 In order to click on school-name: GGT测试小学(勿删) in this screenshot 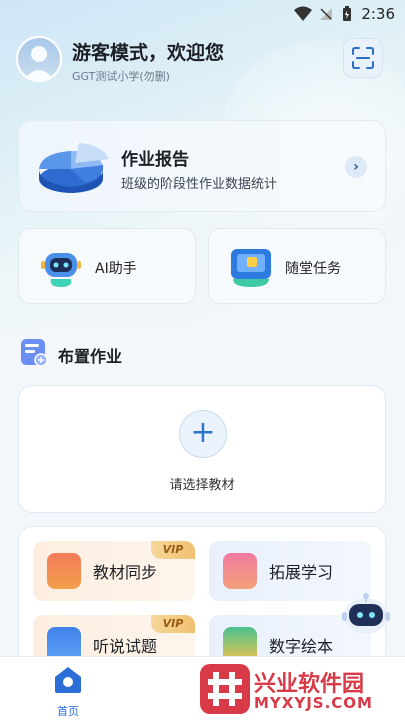, I will do `click(121, 76)`.